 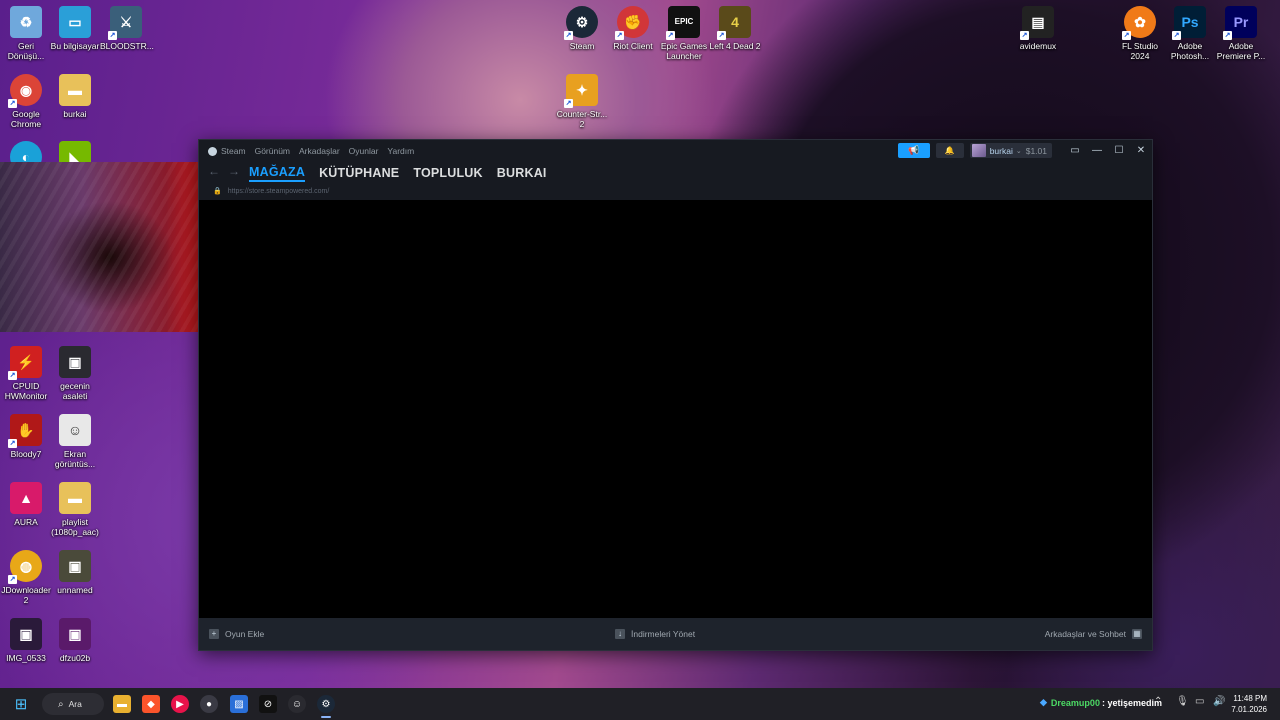 I want to click on tab-community: TOPLULUK, so click(x=447, y=173).